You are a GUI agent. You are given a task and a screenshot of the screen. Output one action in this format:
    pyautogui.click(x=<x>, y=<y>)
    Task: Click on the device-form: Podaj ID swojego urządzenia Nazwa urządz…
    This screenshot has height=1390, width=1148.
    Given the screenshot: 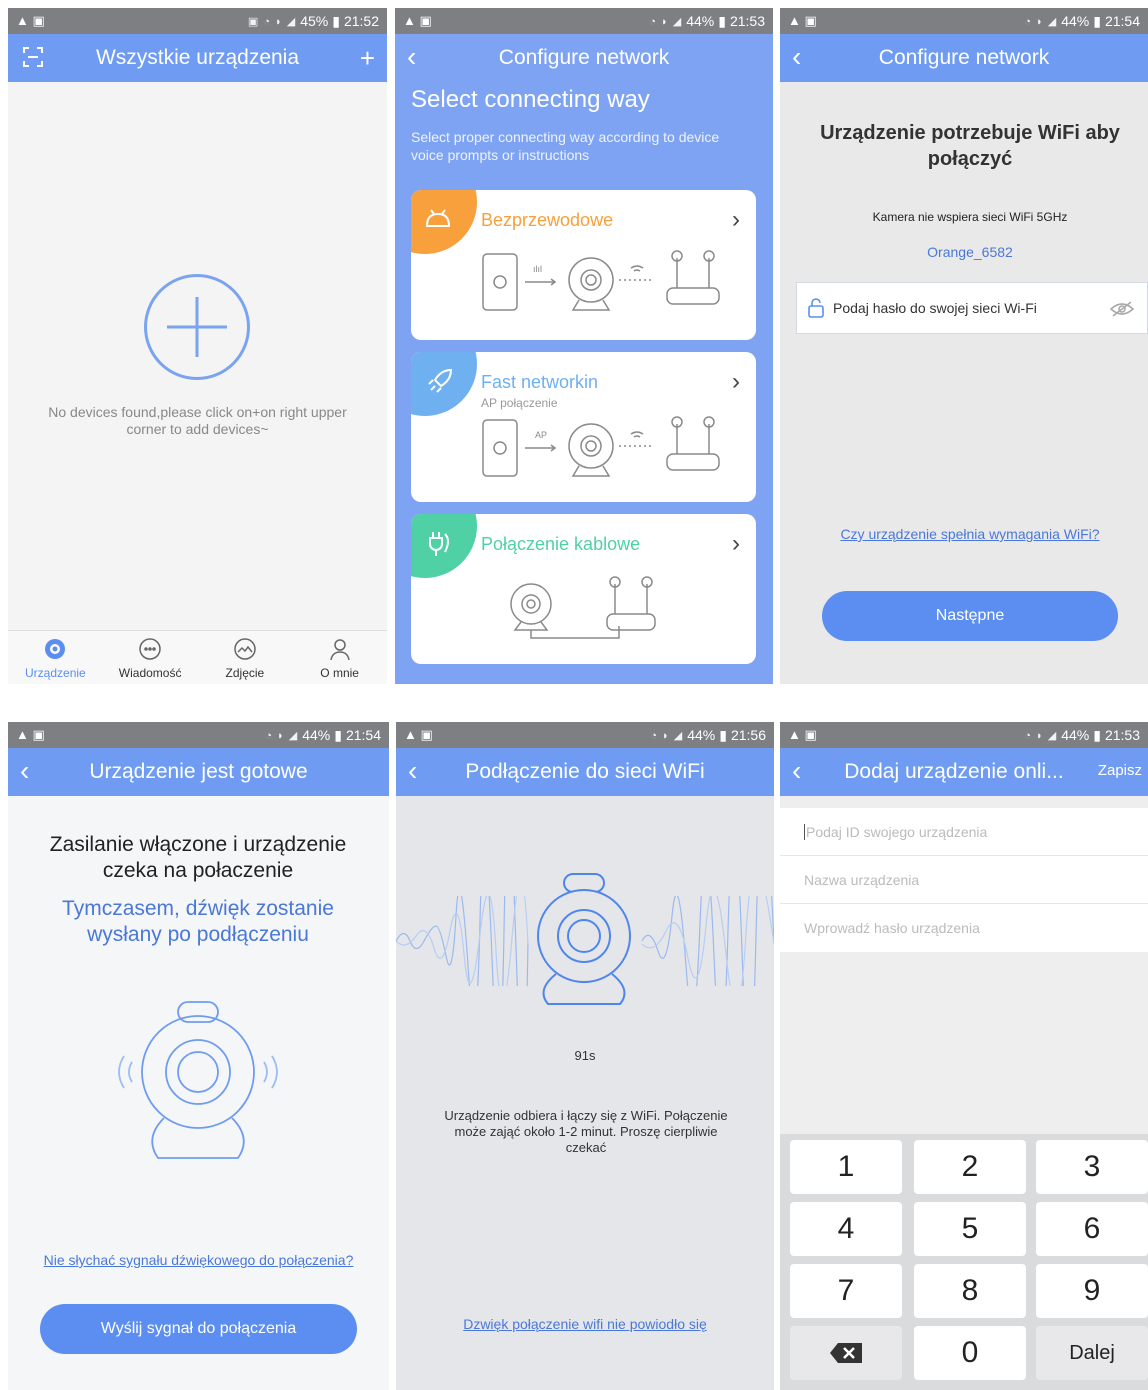 What is the action you would take?
    pyautogui.click(x=964, y=880)
    